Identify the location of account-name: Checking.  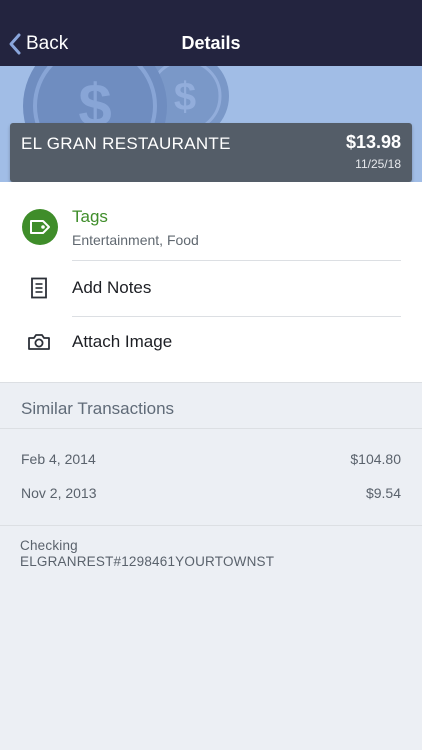
(49, 545).